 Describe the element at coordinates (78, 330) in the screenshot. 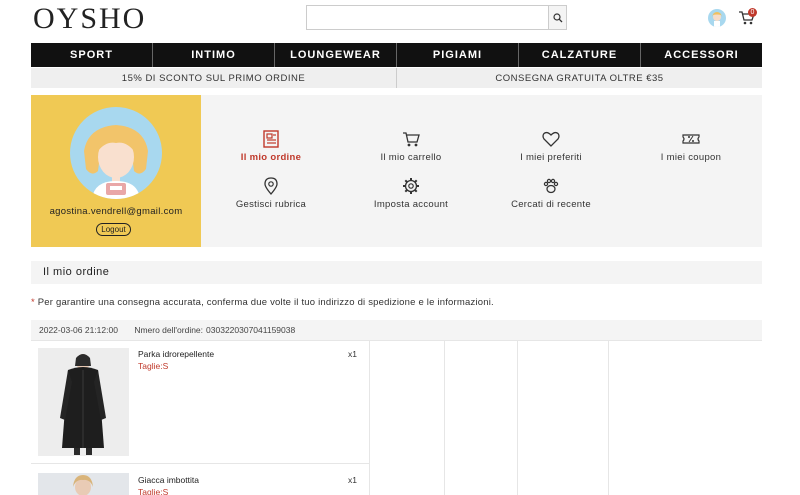

I see `order-date: 2022-03-06 21:12:00` at that location.